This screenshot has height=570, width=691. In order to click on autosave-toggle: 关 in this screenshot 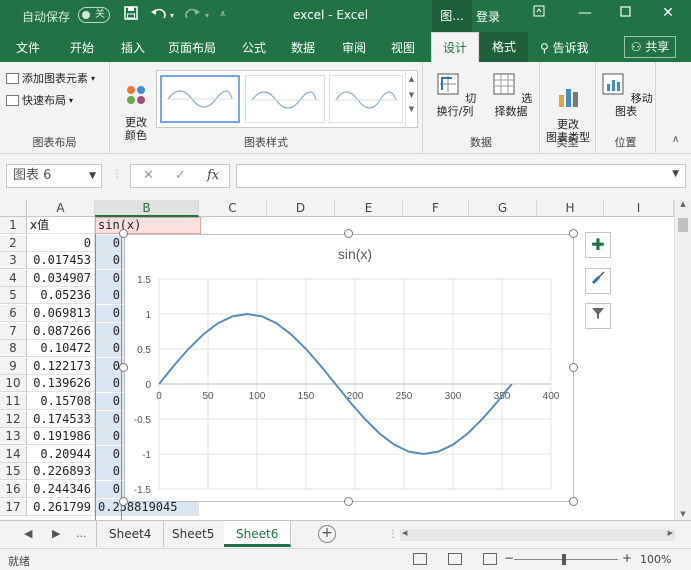, I will do `click(94, 15)`.